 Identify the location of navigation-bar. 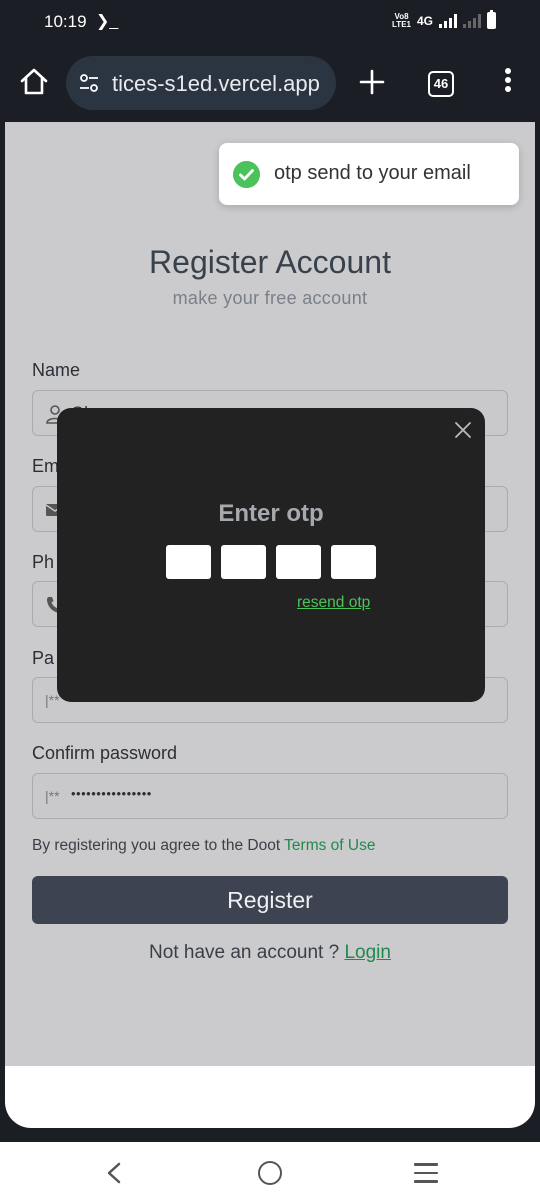
(270, 1172).